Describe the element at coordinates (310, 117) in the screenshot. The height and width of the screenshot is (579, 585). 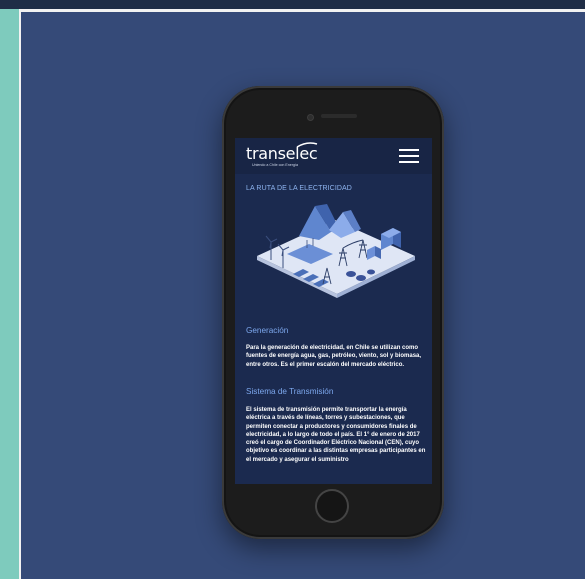
I see `front-camera-icon` at that location.